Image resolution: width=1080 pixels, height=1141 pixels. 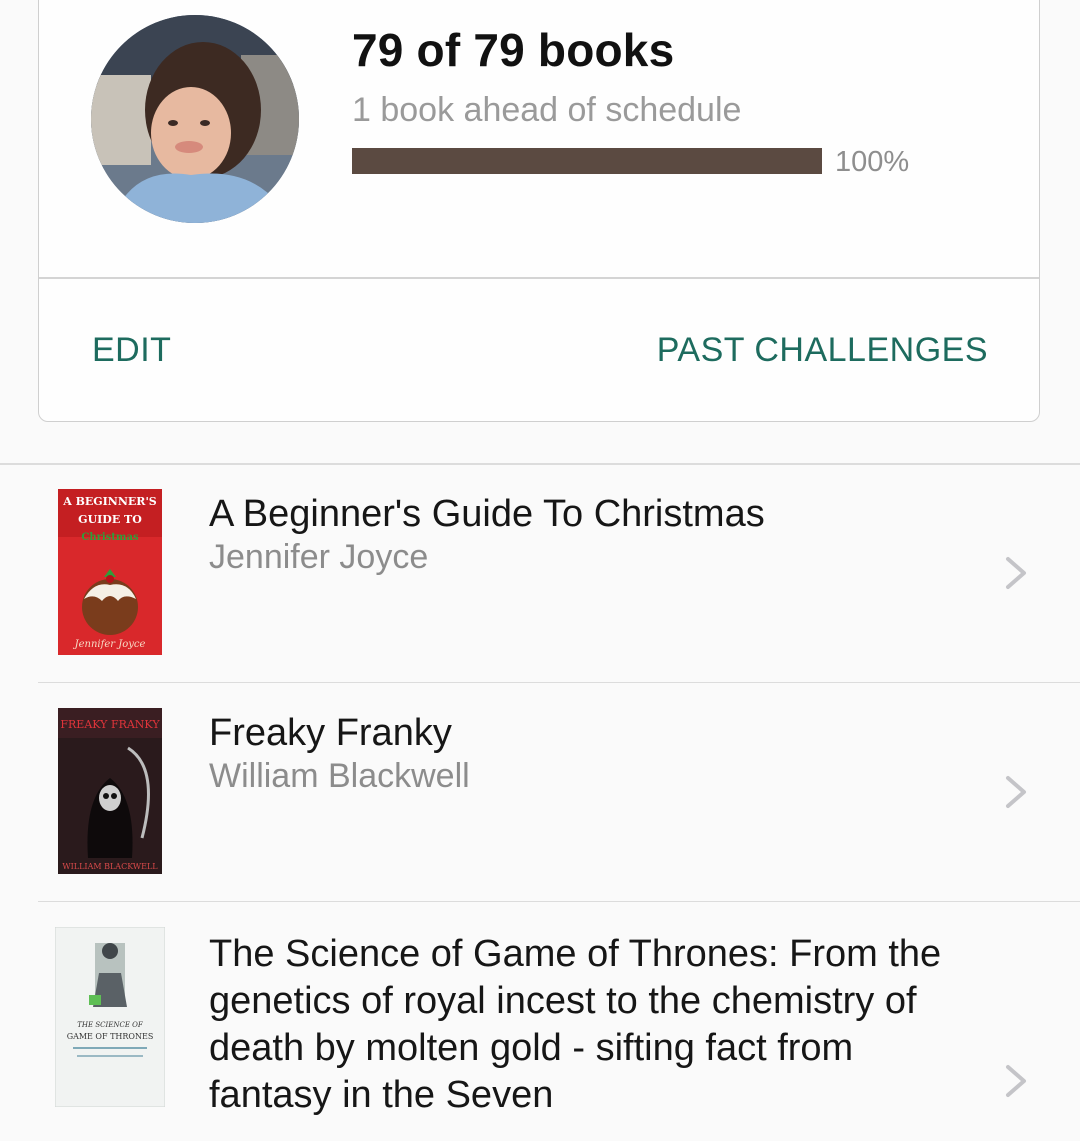 What do you see at coordinates (319, 557) in the screenshot?
I see `book-author: Jennifer Joyce` at bounding box center [319, 557].